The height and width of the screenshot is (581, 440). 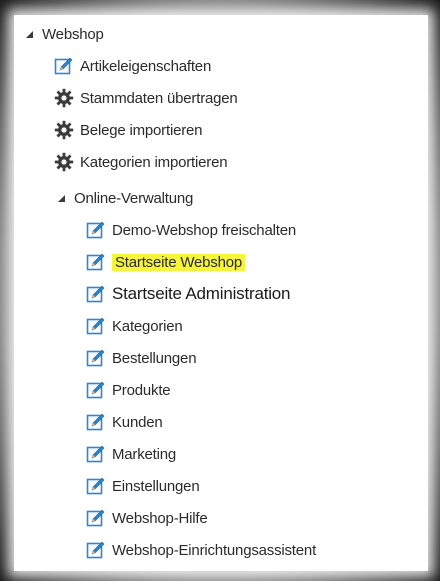 I want to click on tree-item-label: Startseite Administration, so click(x=201, y=293).